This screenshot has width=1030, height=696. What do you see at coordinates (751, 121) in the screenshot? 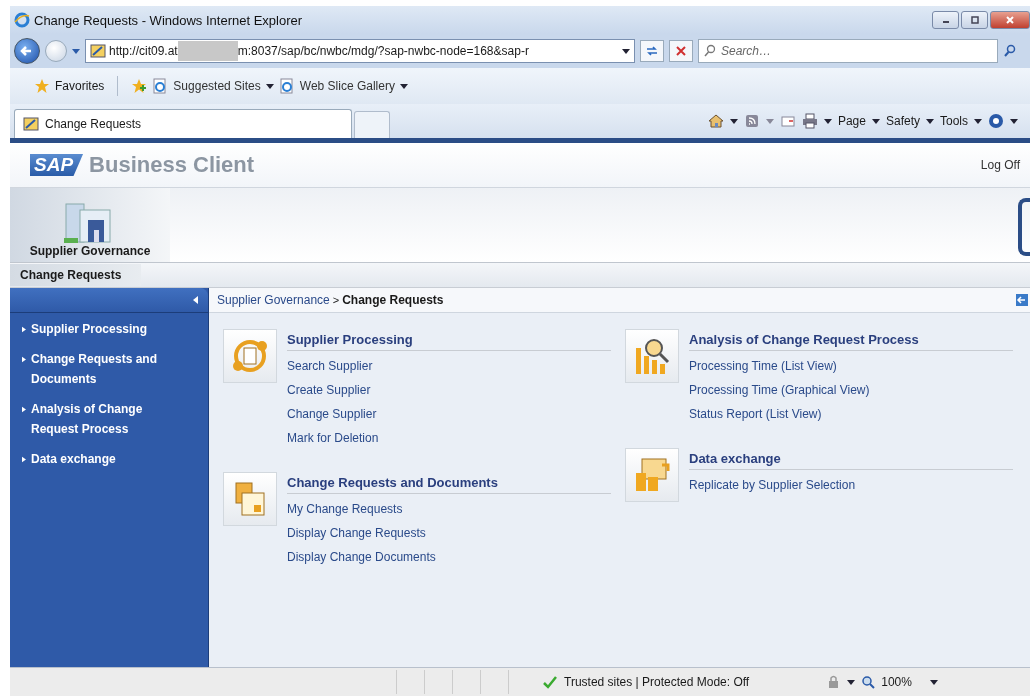
I see `feed-icon` at bounding box center [751, 121].